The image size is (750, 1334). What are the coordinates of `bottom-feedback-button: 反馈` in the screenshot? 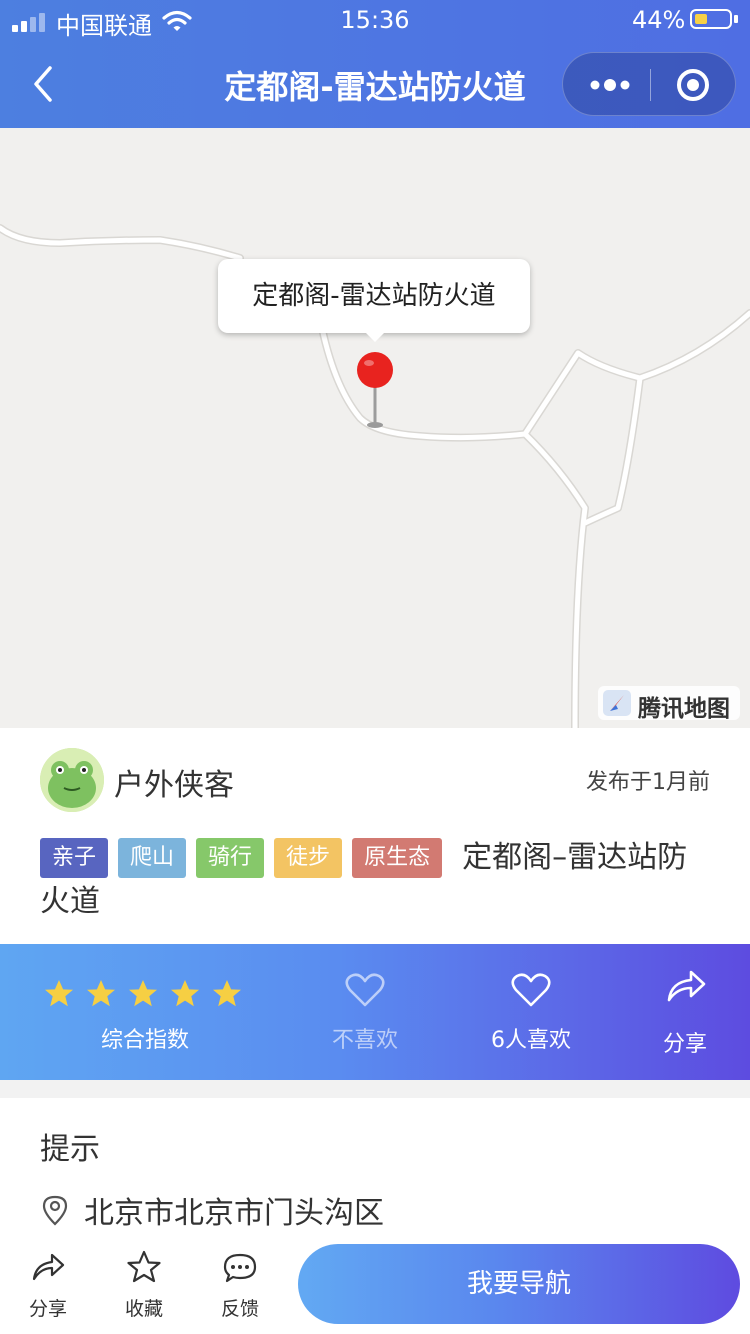 It's located at (240, 1288).